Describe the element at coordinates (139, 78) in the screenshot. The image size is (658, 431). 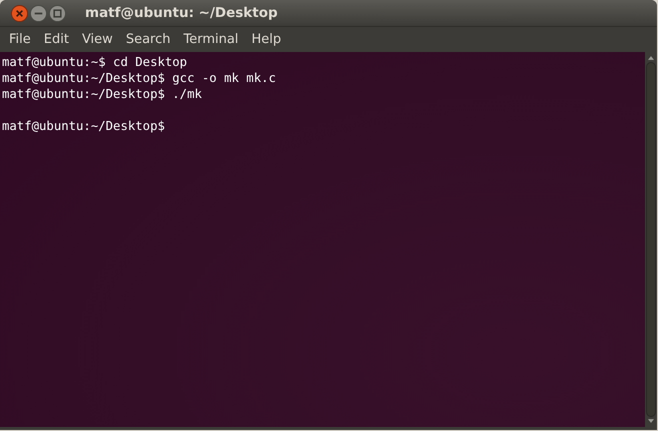
I see `terminal-line: matf@ubuntu:~/Desktop$ gcc -o mk mk.c` at that location.